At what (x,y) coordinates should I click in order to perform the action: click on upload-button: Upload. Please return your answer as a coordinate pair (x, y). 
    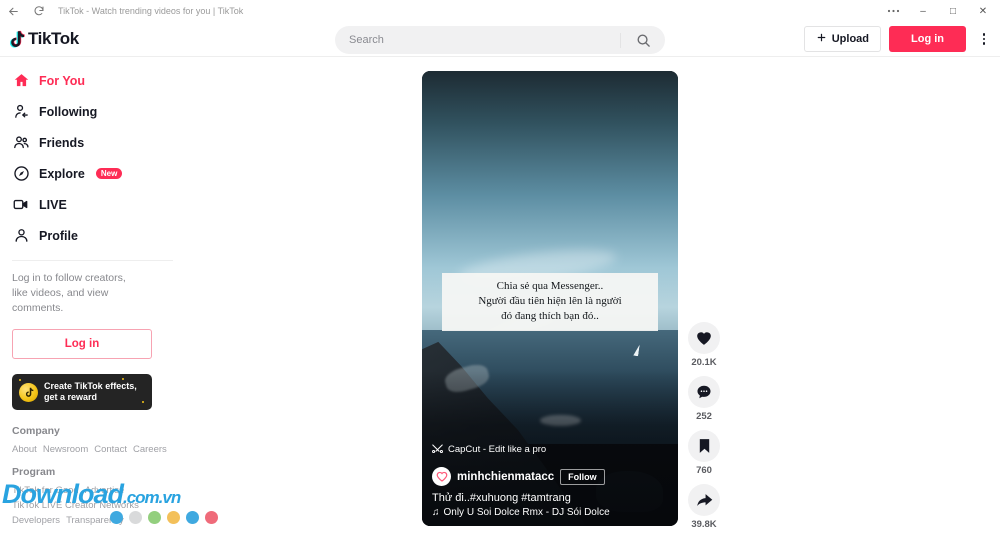
    Looking at the image, I should click on (842, 39).